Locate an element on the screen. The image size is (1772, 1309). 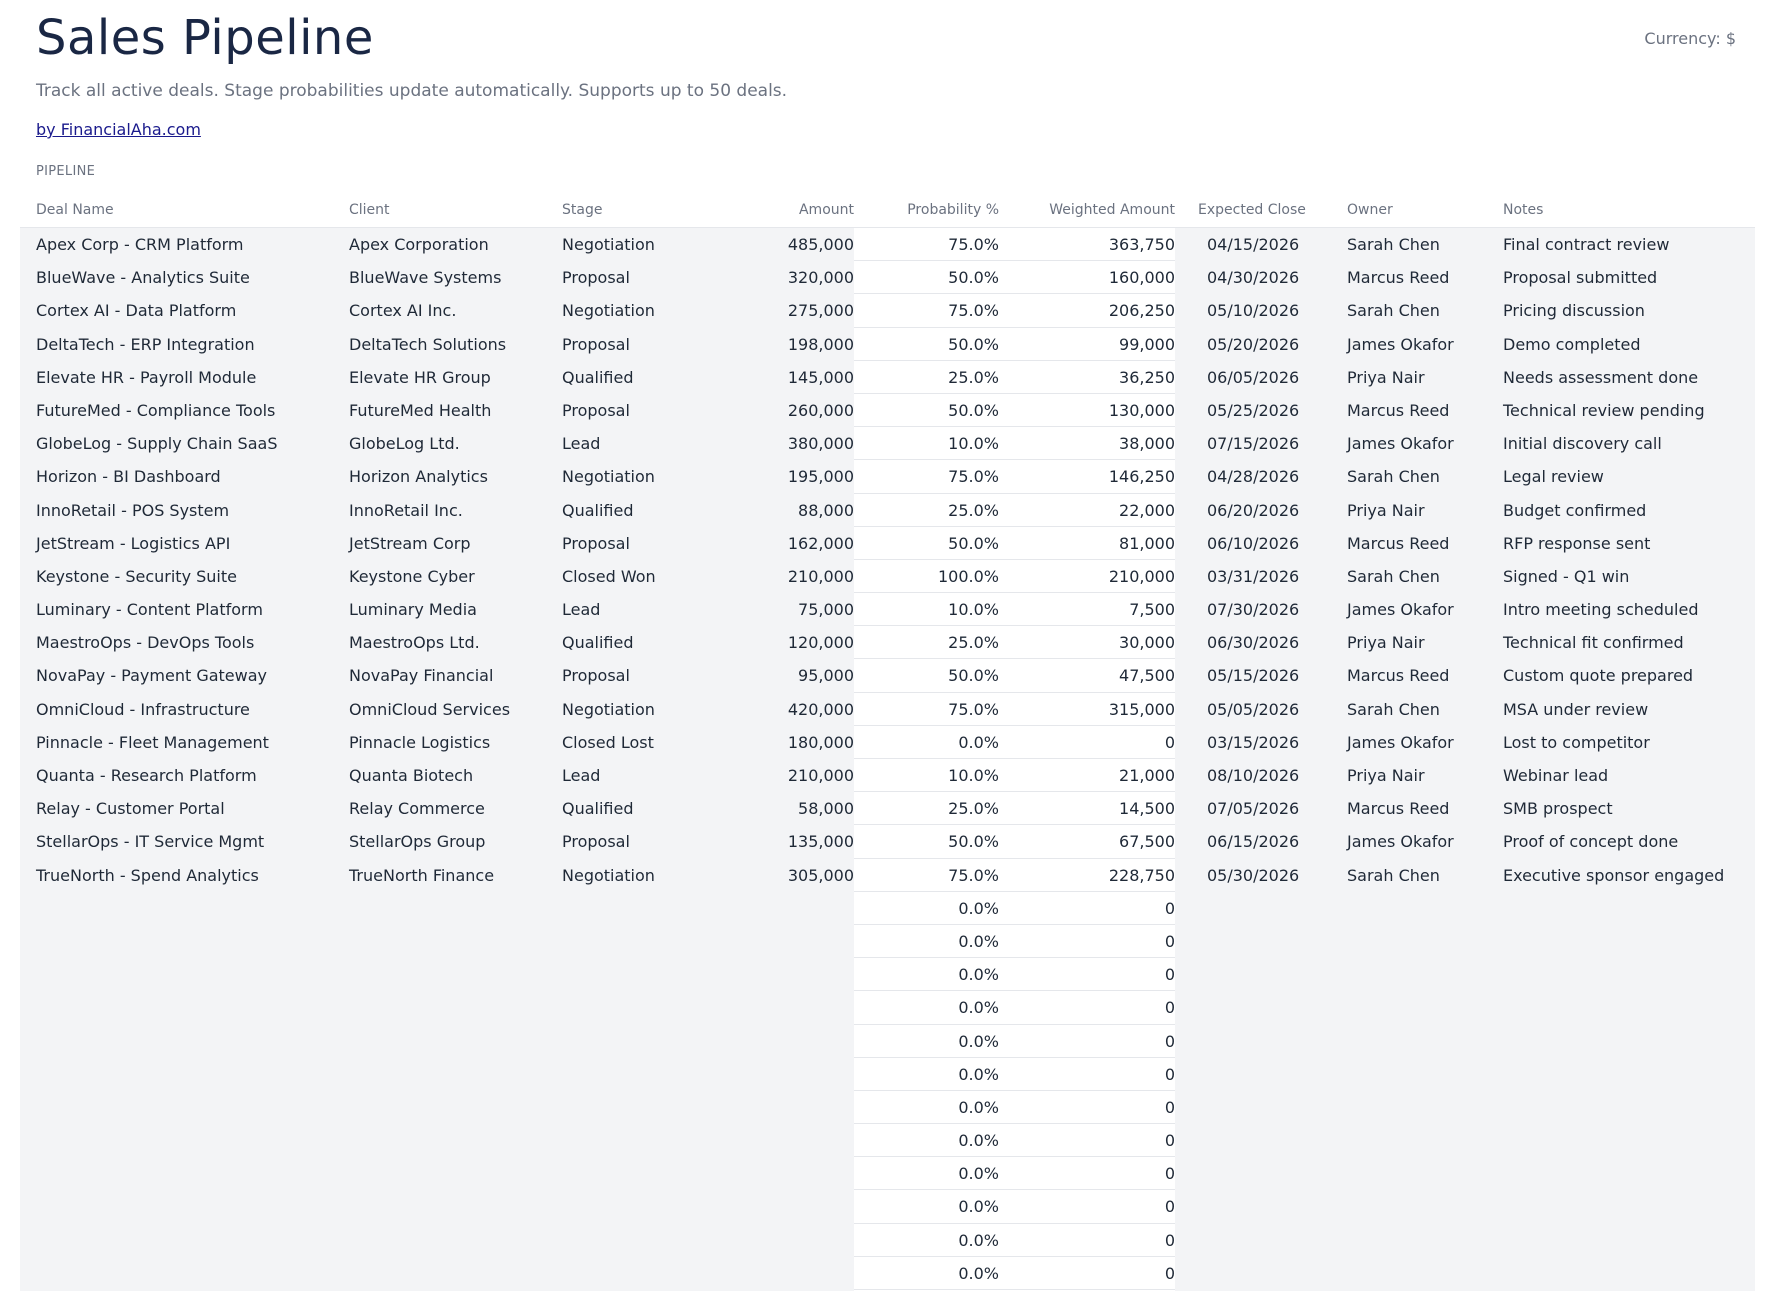
client-cell: Relay Commerce is located at coordinates (449, 808).